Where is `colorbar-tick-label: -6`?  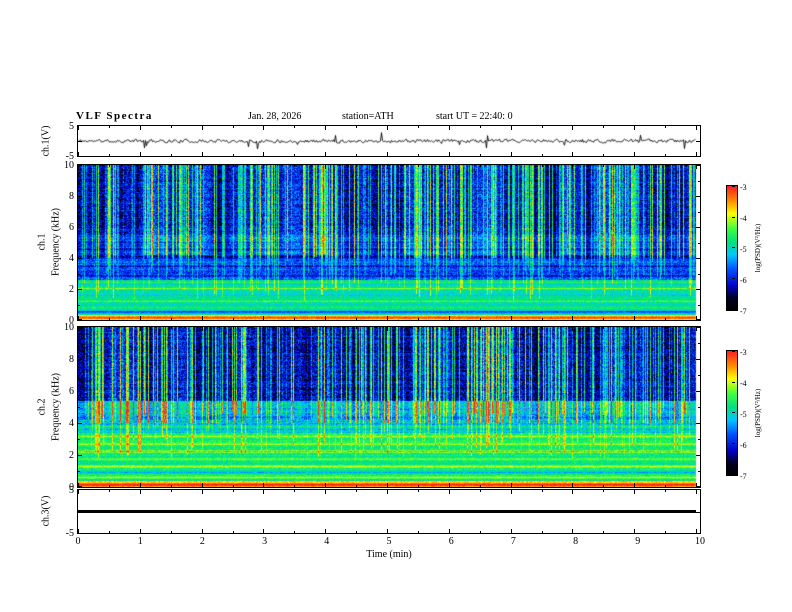
colorbar-tick-label: -6 is located at coordinates (743, 280).